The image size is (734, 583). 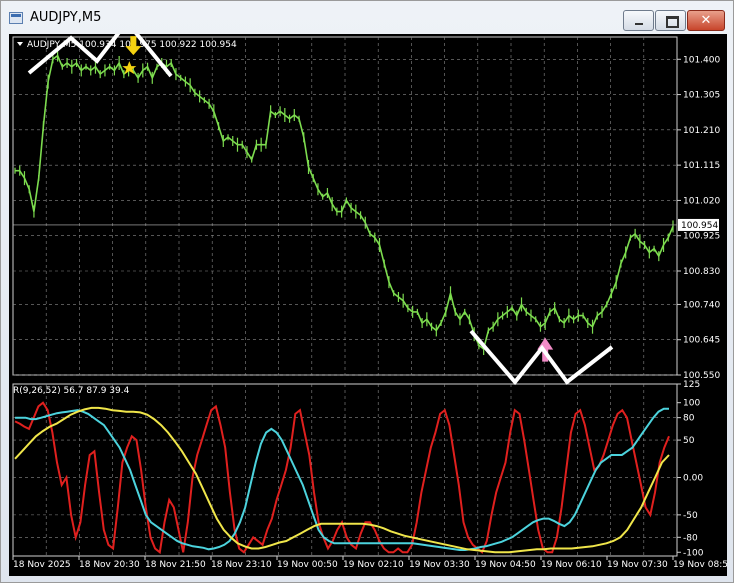 I want to click on maximize-button, so click(x=670, y=20).